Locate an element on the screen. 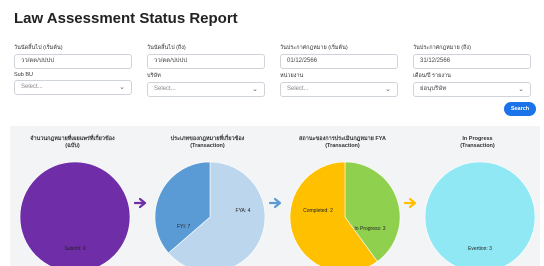  chart-2-slices is located at coordinates (210, 213).